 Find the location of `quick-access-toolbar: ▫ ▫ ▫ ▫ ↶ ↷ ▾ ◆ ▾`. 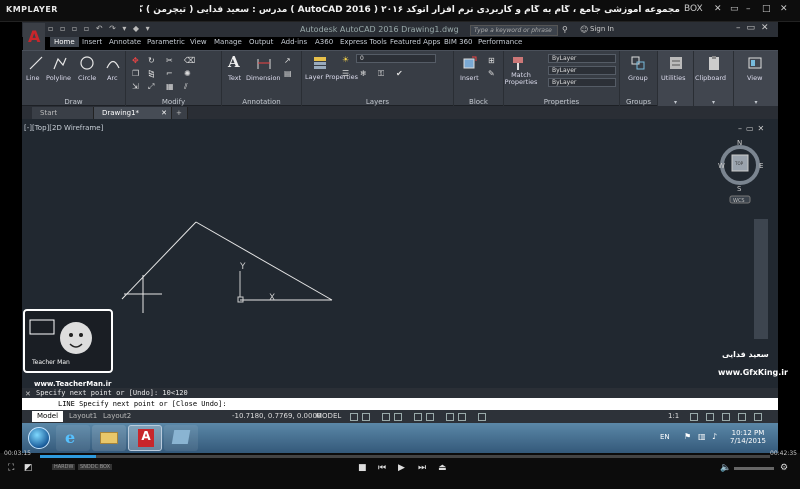

quick-access-toolbar: ▫ ▫ ▫ ▫ ↶ ↷ ▾ ◆ ▾ is located at coordinates (100, 28).